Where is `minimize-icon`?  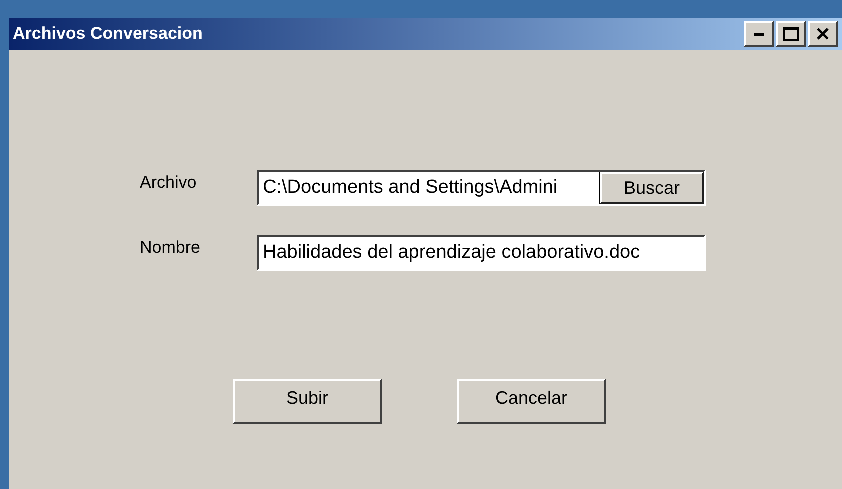 minimize-icon is located at coordinates (759, 34).